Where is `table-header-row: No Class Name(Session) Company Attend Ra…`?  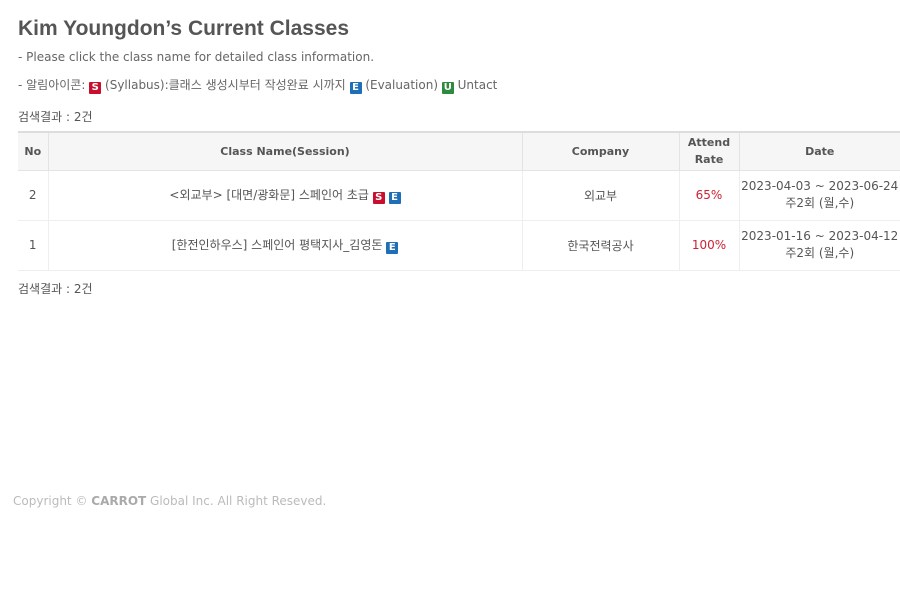 table-header-row: No Class Name(Session) Company Attend Ra… is located at coordinates (459, 151).